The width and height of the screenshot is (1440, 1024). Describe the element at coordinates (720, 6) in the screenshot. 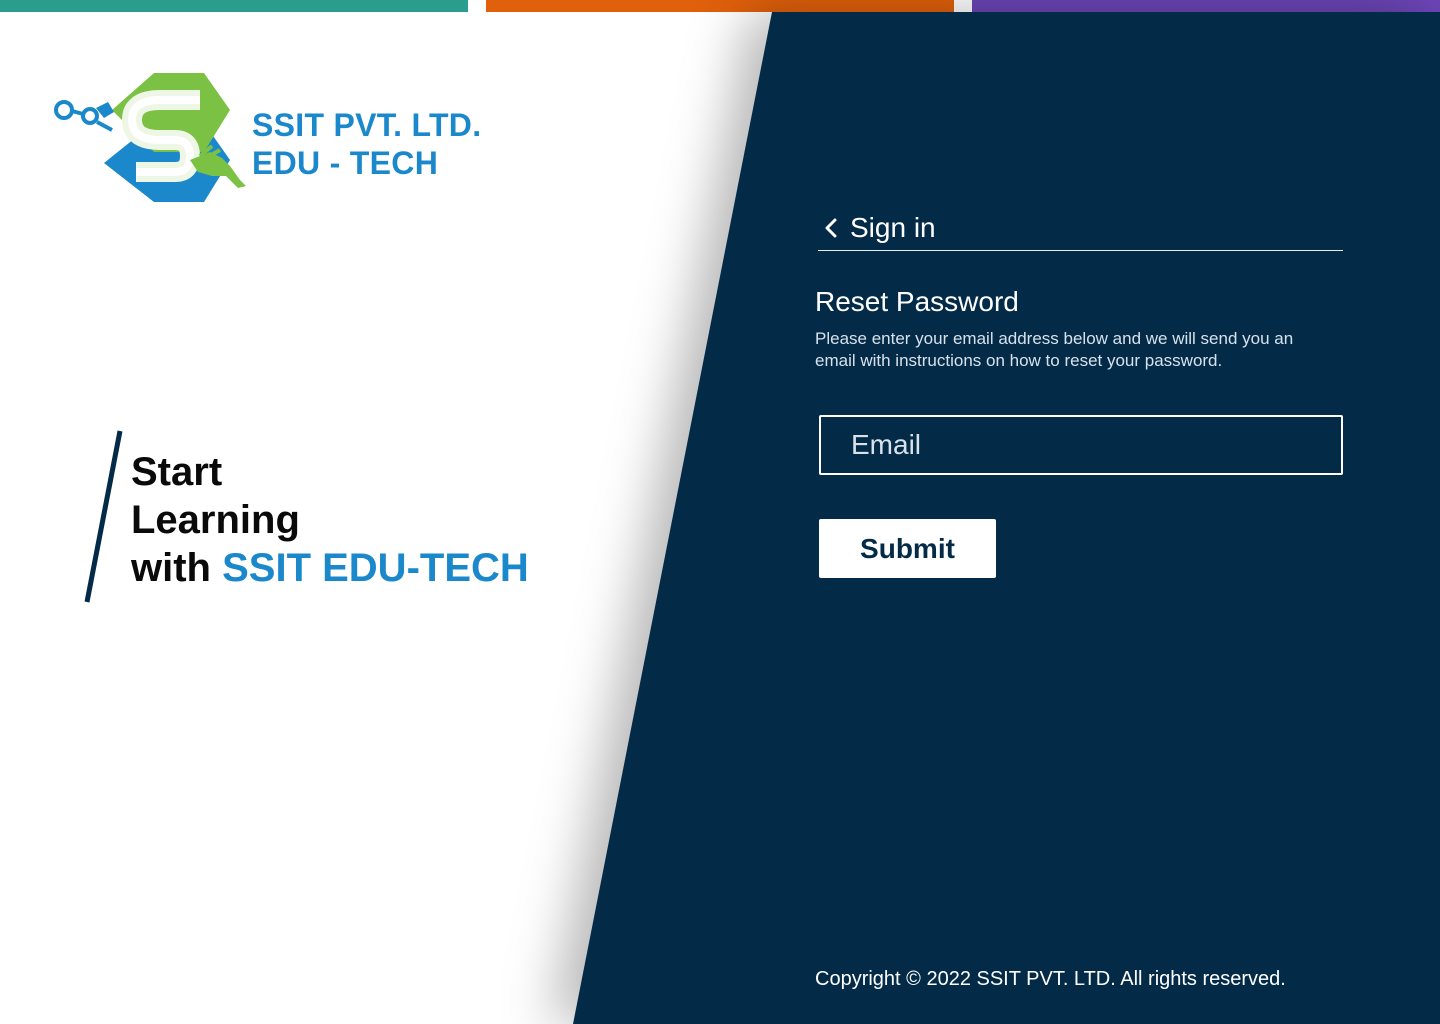

I see `top-color-bar-orange` at that location.